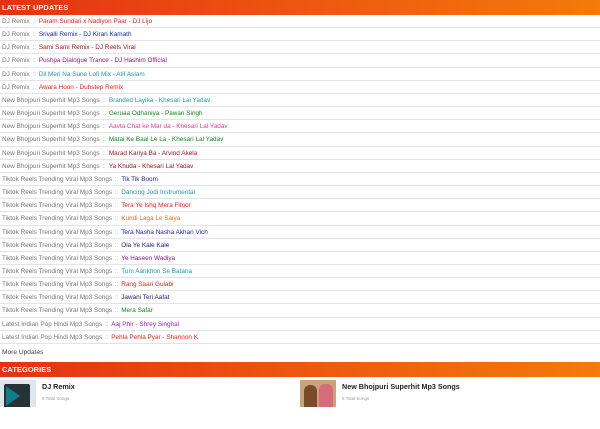  I want to click on update-song-link: Param Sundari x Nadiyon Paar - DJ Lijo, so click(95, 21).